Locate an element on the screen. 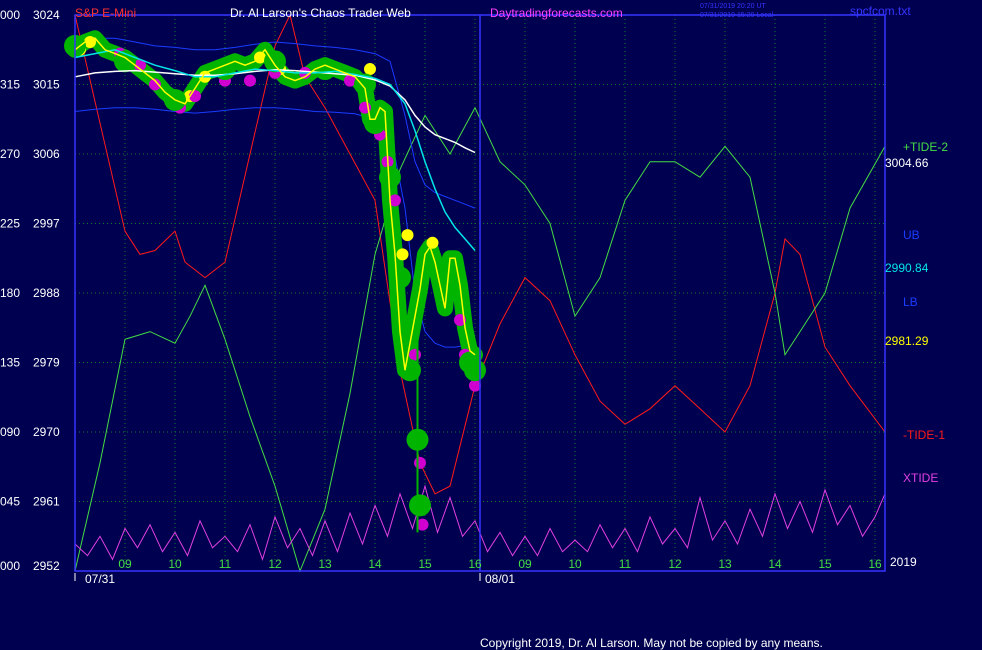 The width and height of the screenshot is (982, 650). date-label: 08/01 is located at coordinates (500, 579).